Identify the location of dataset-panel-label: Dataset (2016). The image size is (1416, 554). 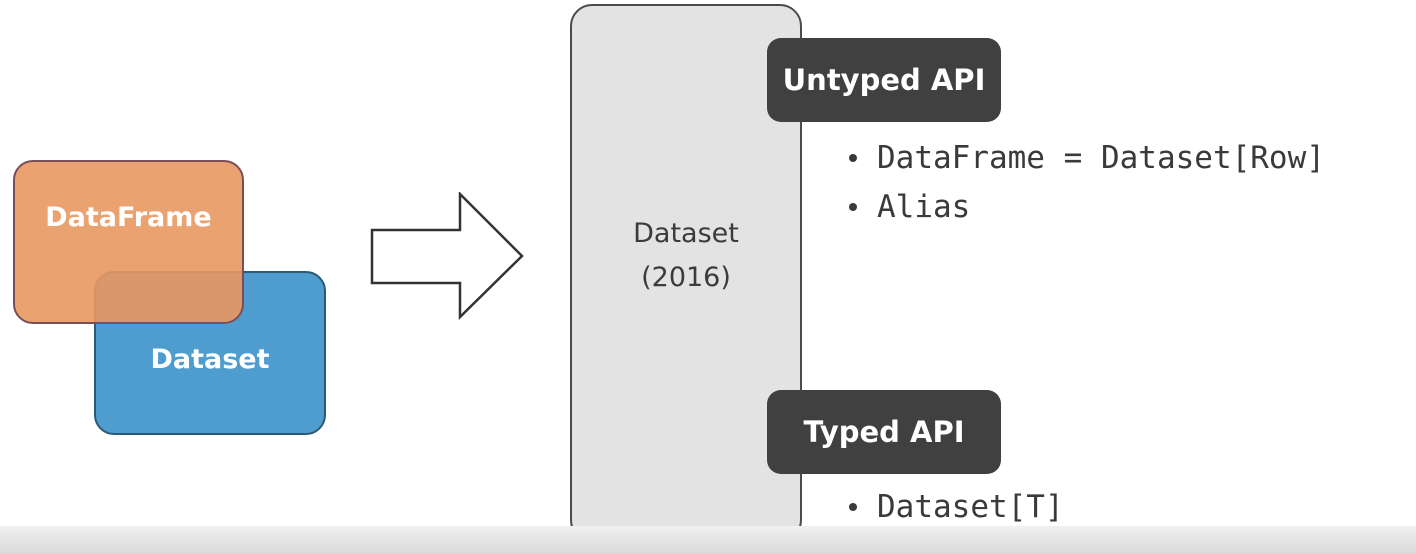
(686, 256).